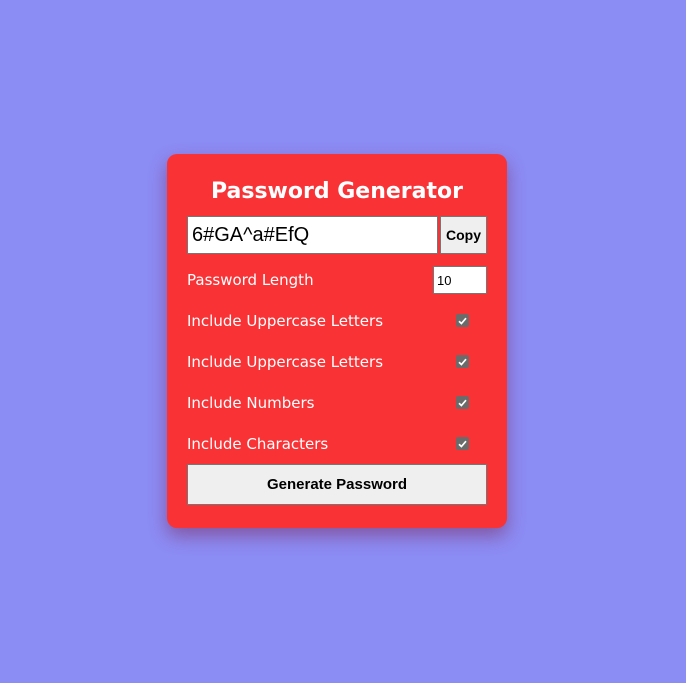  I want to click on numbers-checkbox, so click(462, 402).